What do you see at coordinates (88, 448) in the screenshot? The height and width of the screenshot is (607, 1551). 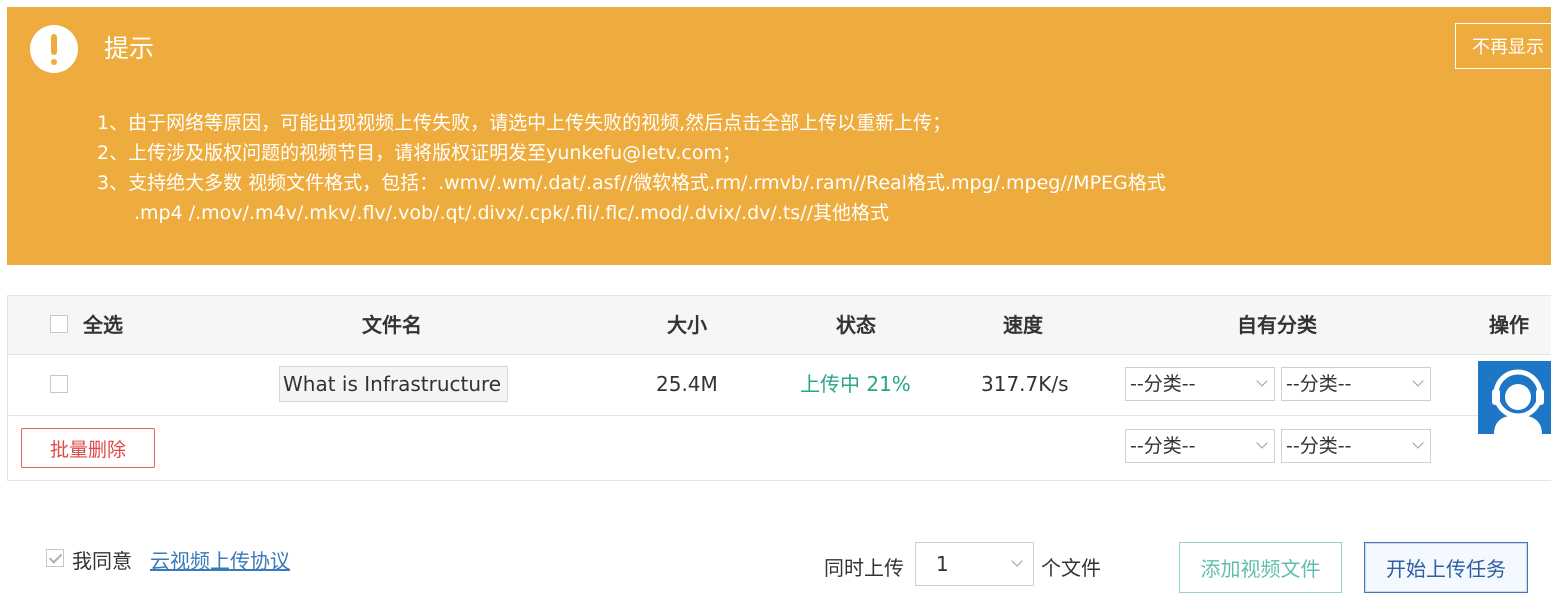 I see `batch-delete-button: 批量删除` at bounding box center [88, 448].